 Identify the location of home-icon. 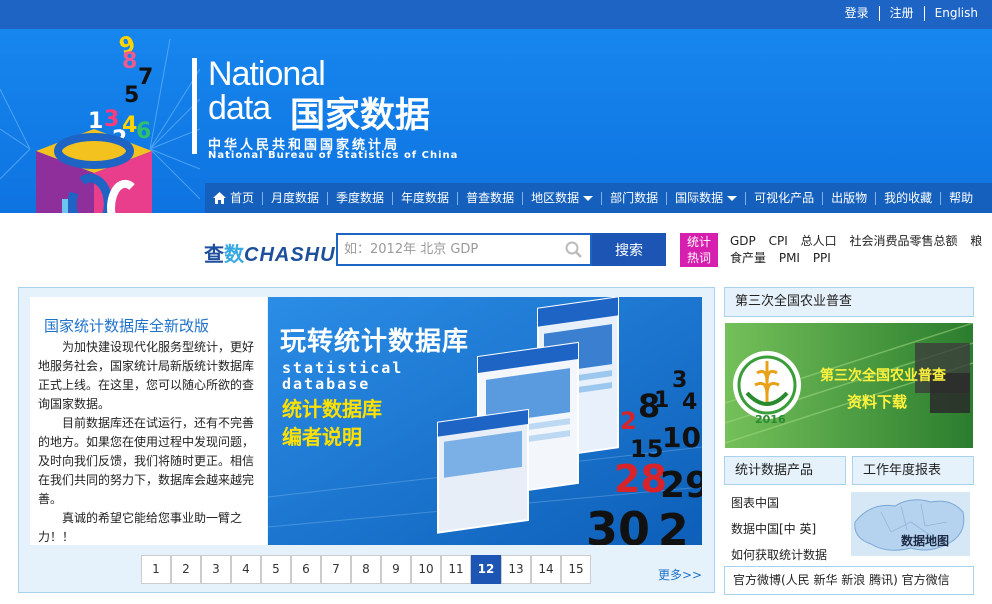
(219, 197).